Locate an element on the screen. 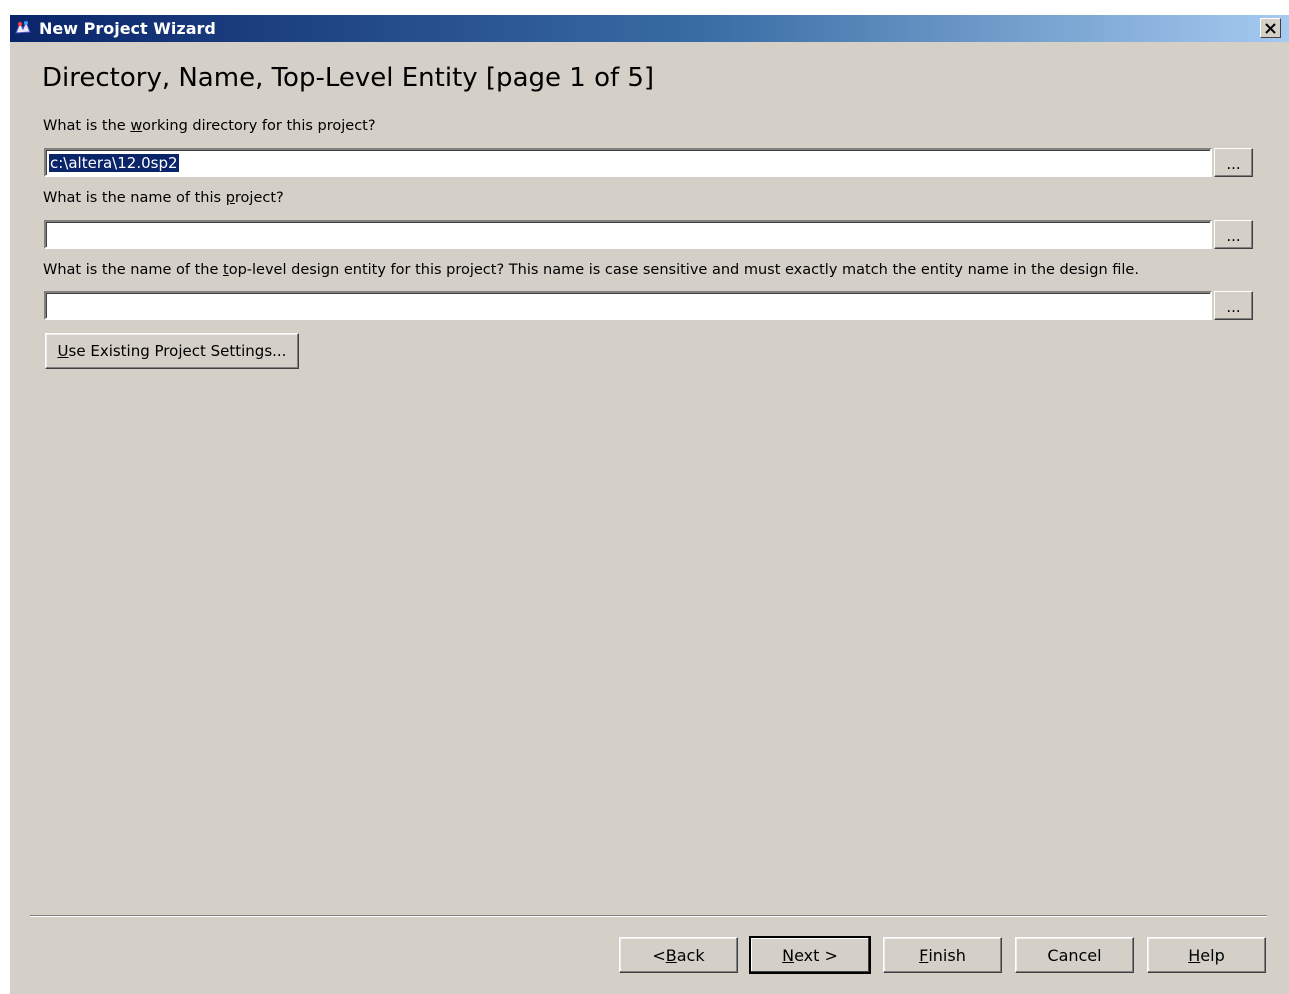  directory-input: c:\altera\12.0sp2 is located at coordinates (628, 162).